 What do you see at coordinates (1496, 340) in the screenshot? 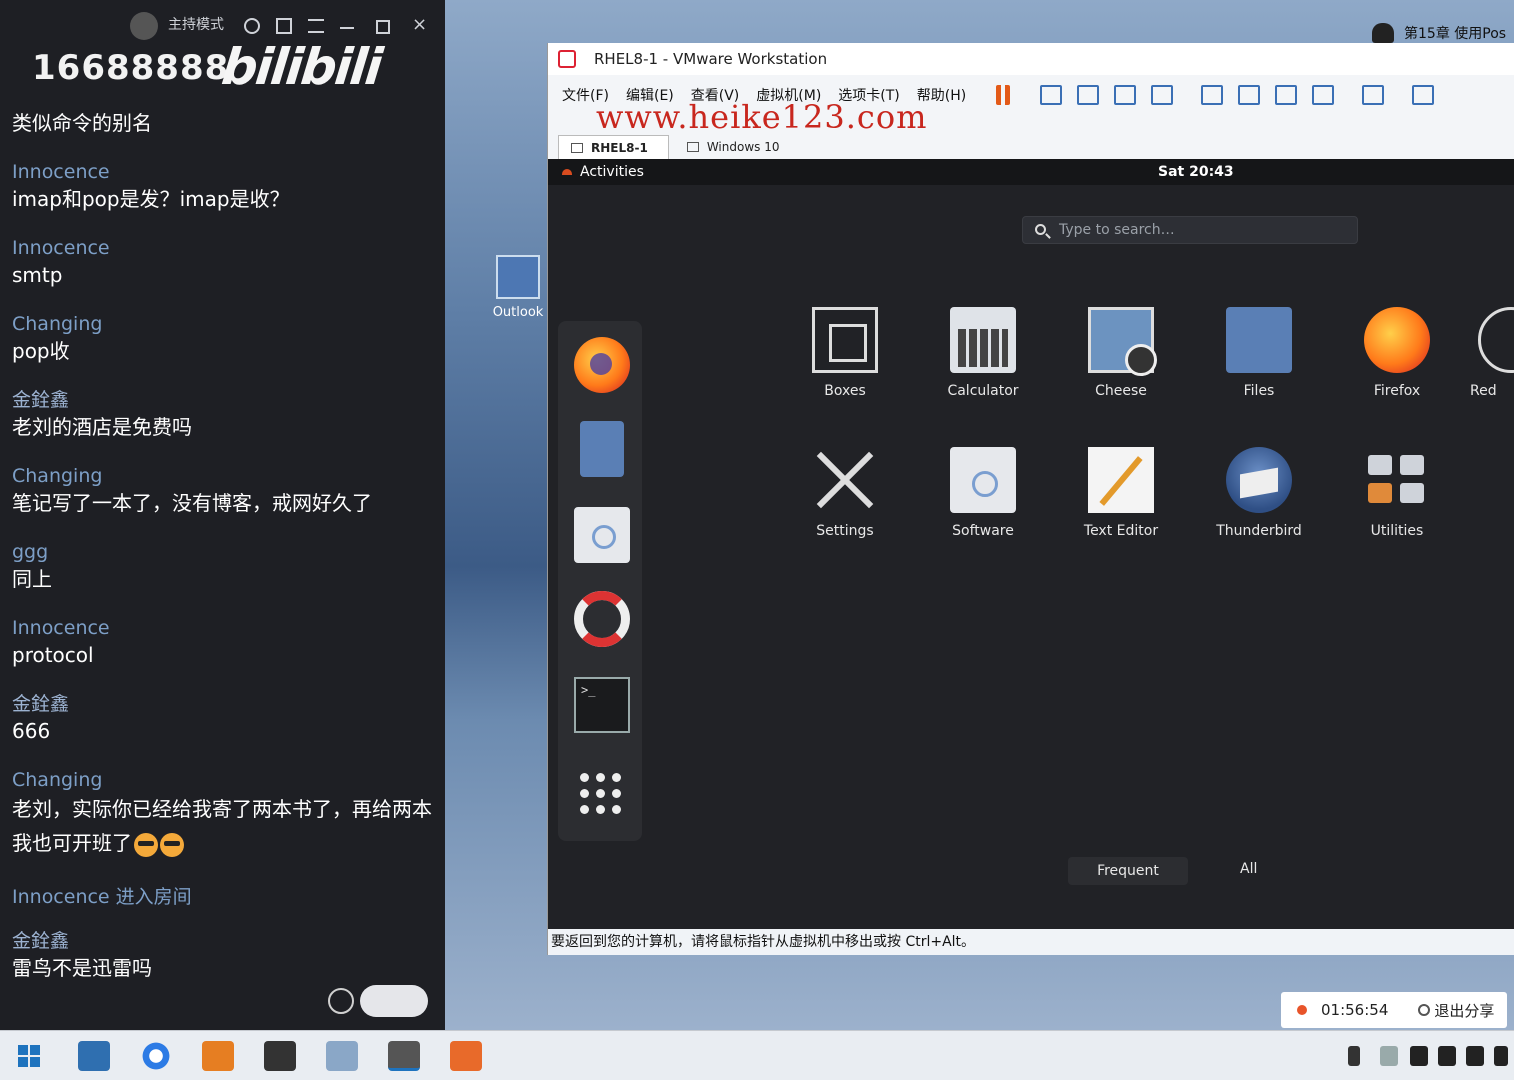
I see `red-icon` at bounding box center [1496, 340].